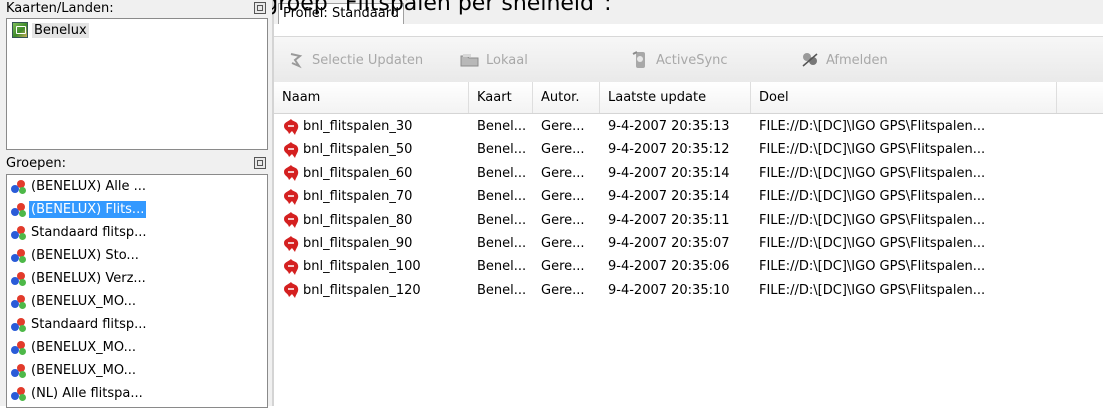 Image resolution: width=1103 pixels, height=408 pixels. Describe the element at coordinates (368, 60) in the screenshot. I see `selectie-updaten-label: Selectie Updaten` at that location.